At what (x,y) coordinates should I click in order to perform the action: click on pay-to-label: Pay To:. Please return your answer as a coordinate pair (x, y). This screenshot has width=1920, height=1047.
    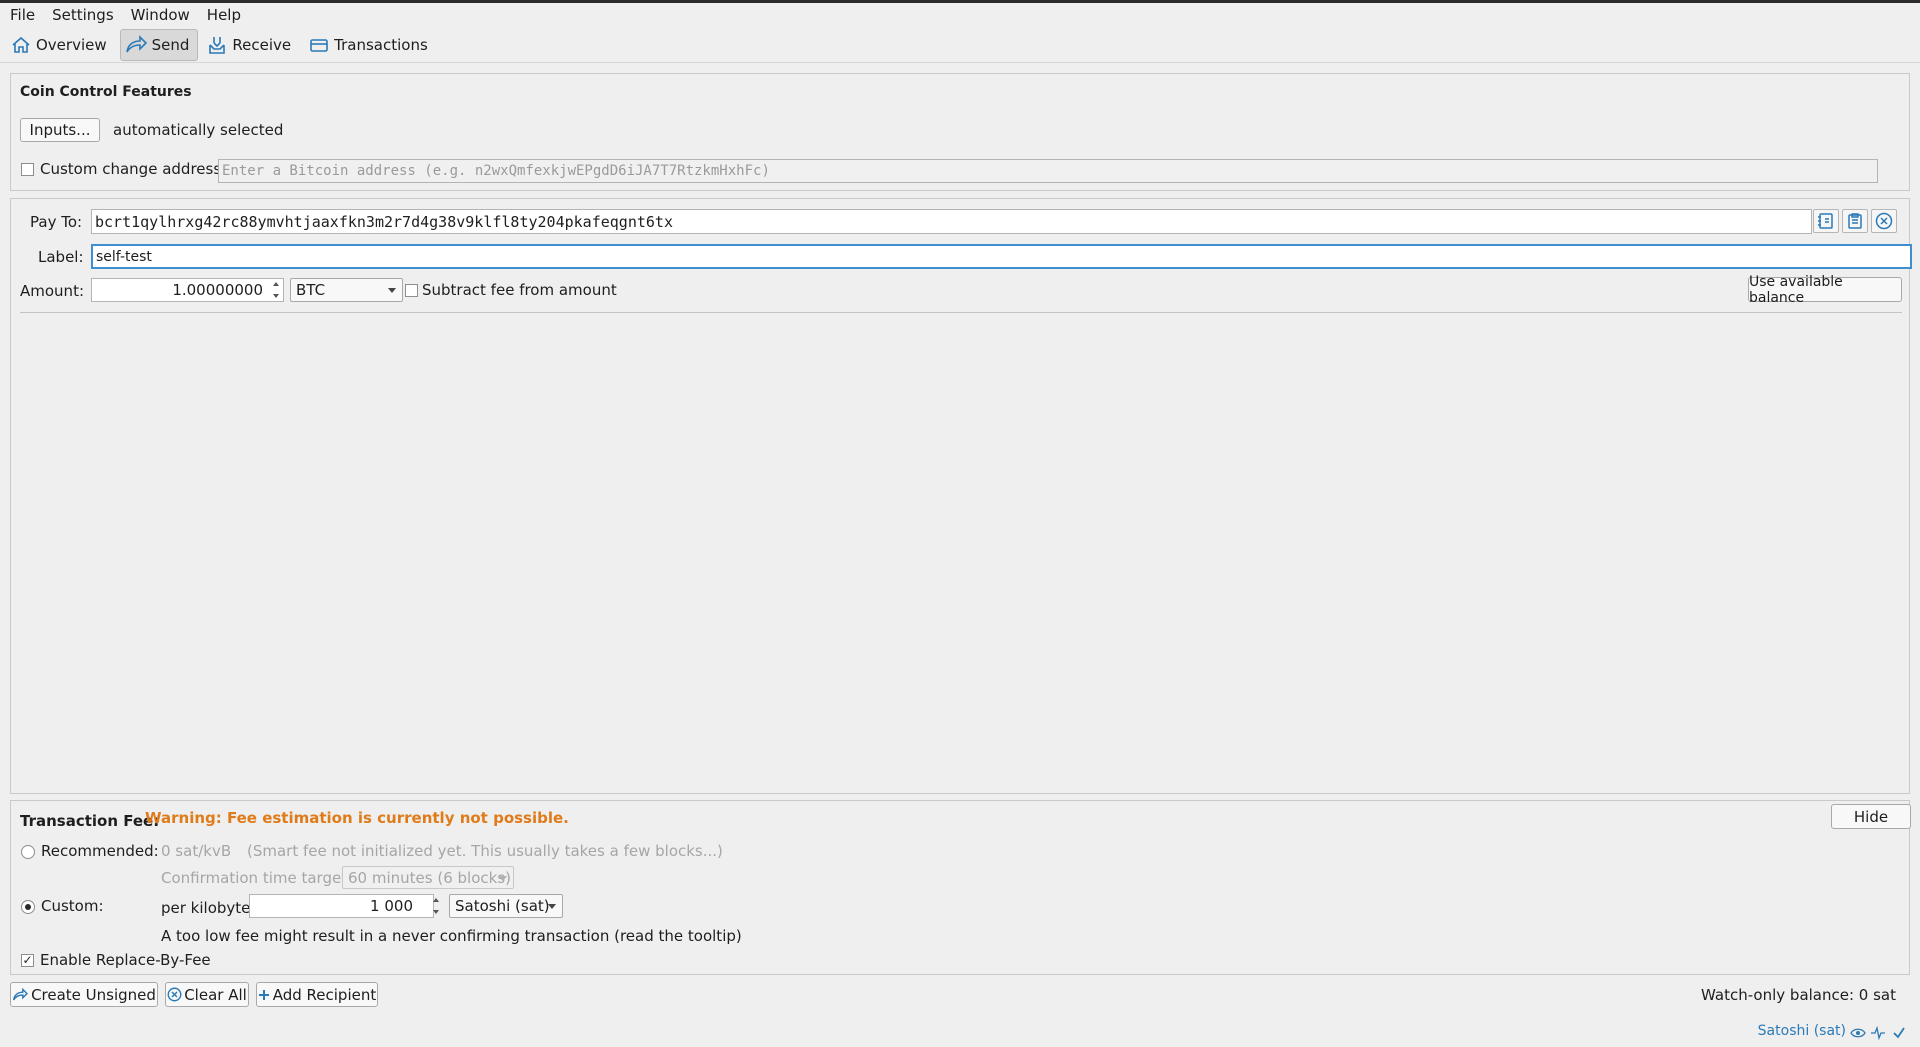
    Looking at the image, I should click on (56, 222).